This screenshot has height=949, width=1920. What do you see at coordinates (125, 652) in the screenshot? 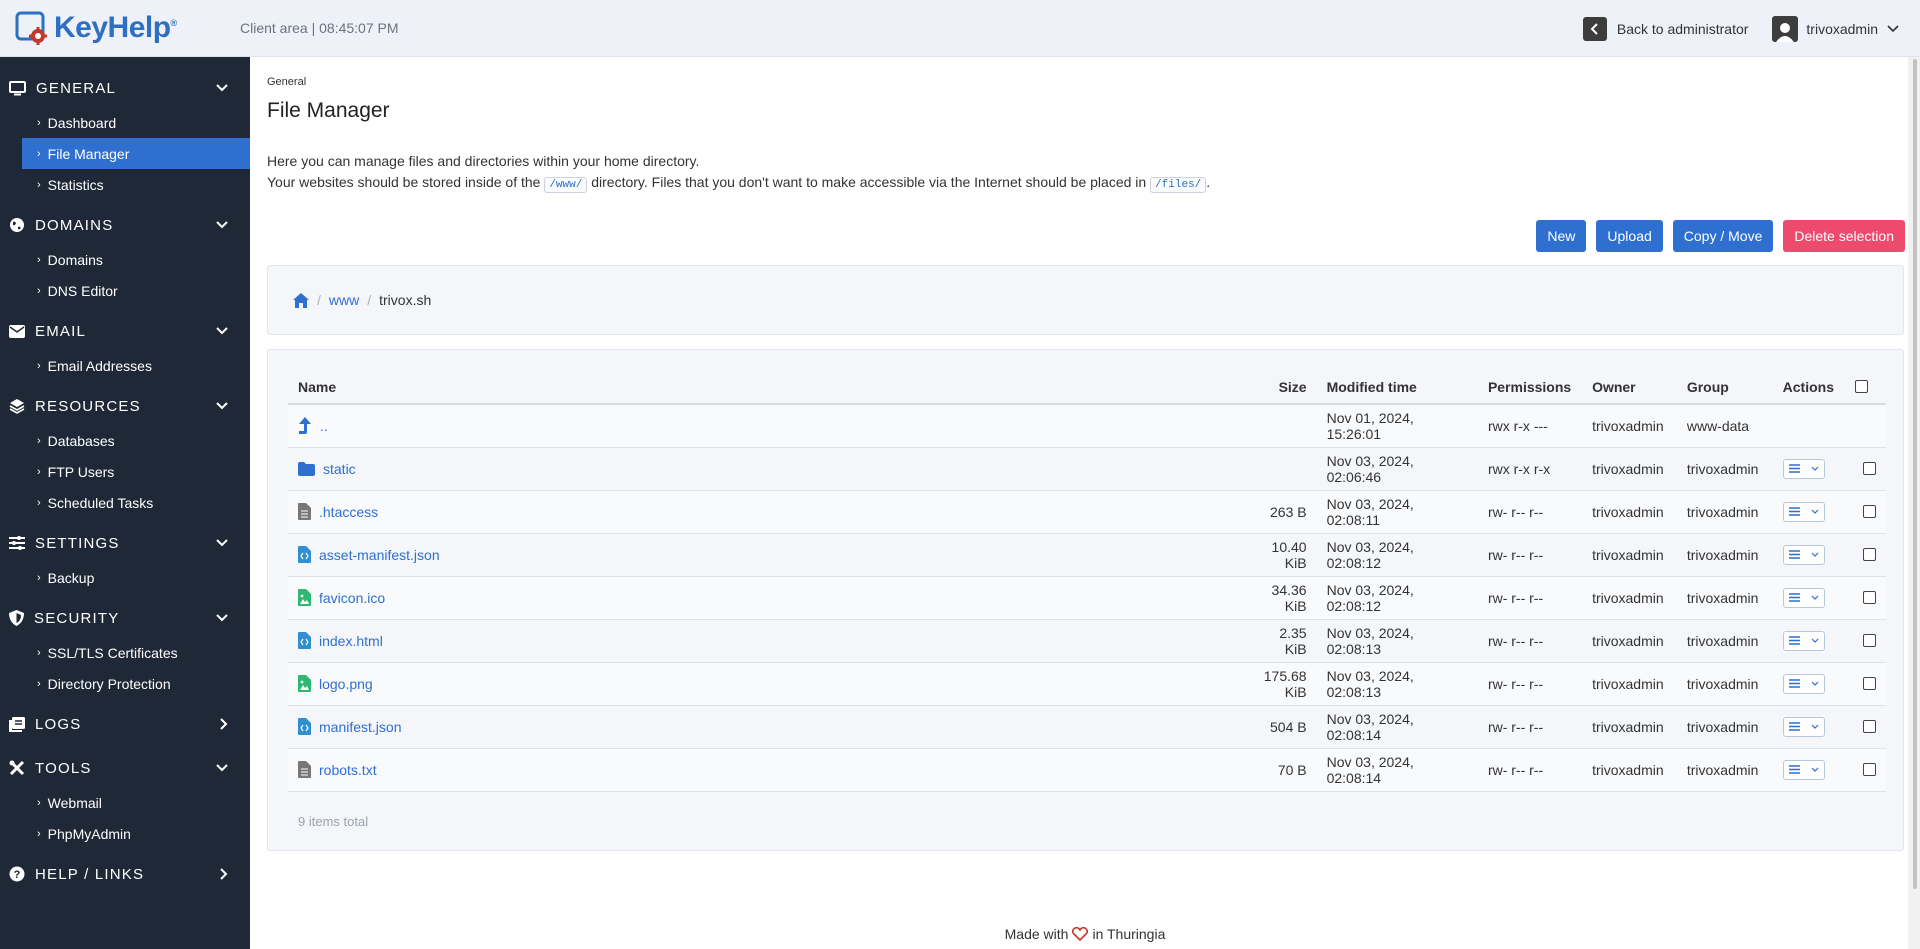
I see `sidebar-item-ssl-tls-certificates: › SSL/TLS Certificates` at bounding box center [125, 652].